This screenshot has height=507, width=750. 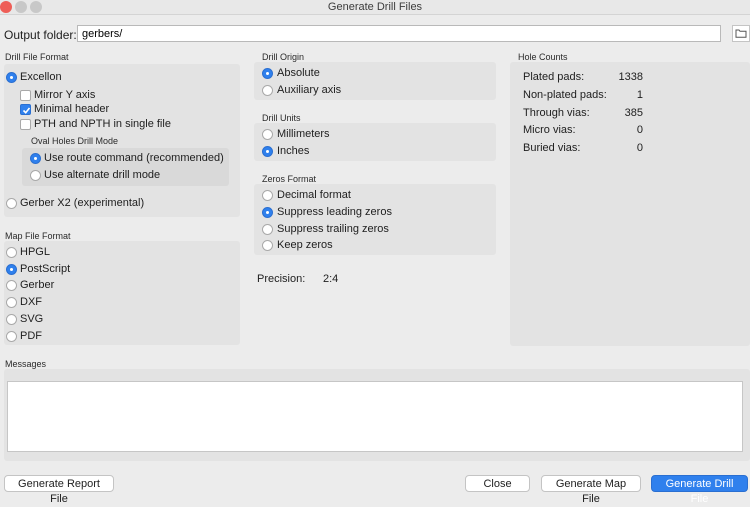 I want to click on zeros-leading-label: Suppress leading zeros, so click(x=334, y=212).